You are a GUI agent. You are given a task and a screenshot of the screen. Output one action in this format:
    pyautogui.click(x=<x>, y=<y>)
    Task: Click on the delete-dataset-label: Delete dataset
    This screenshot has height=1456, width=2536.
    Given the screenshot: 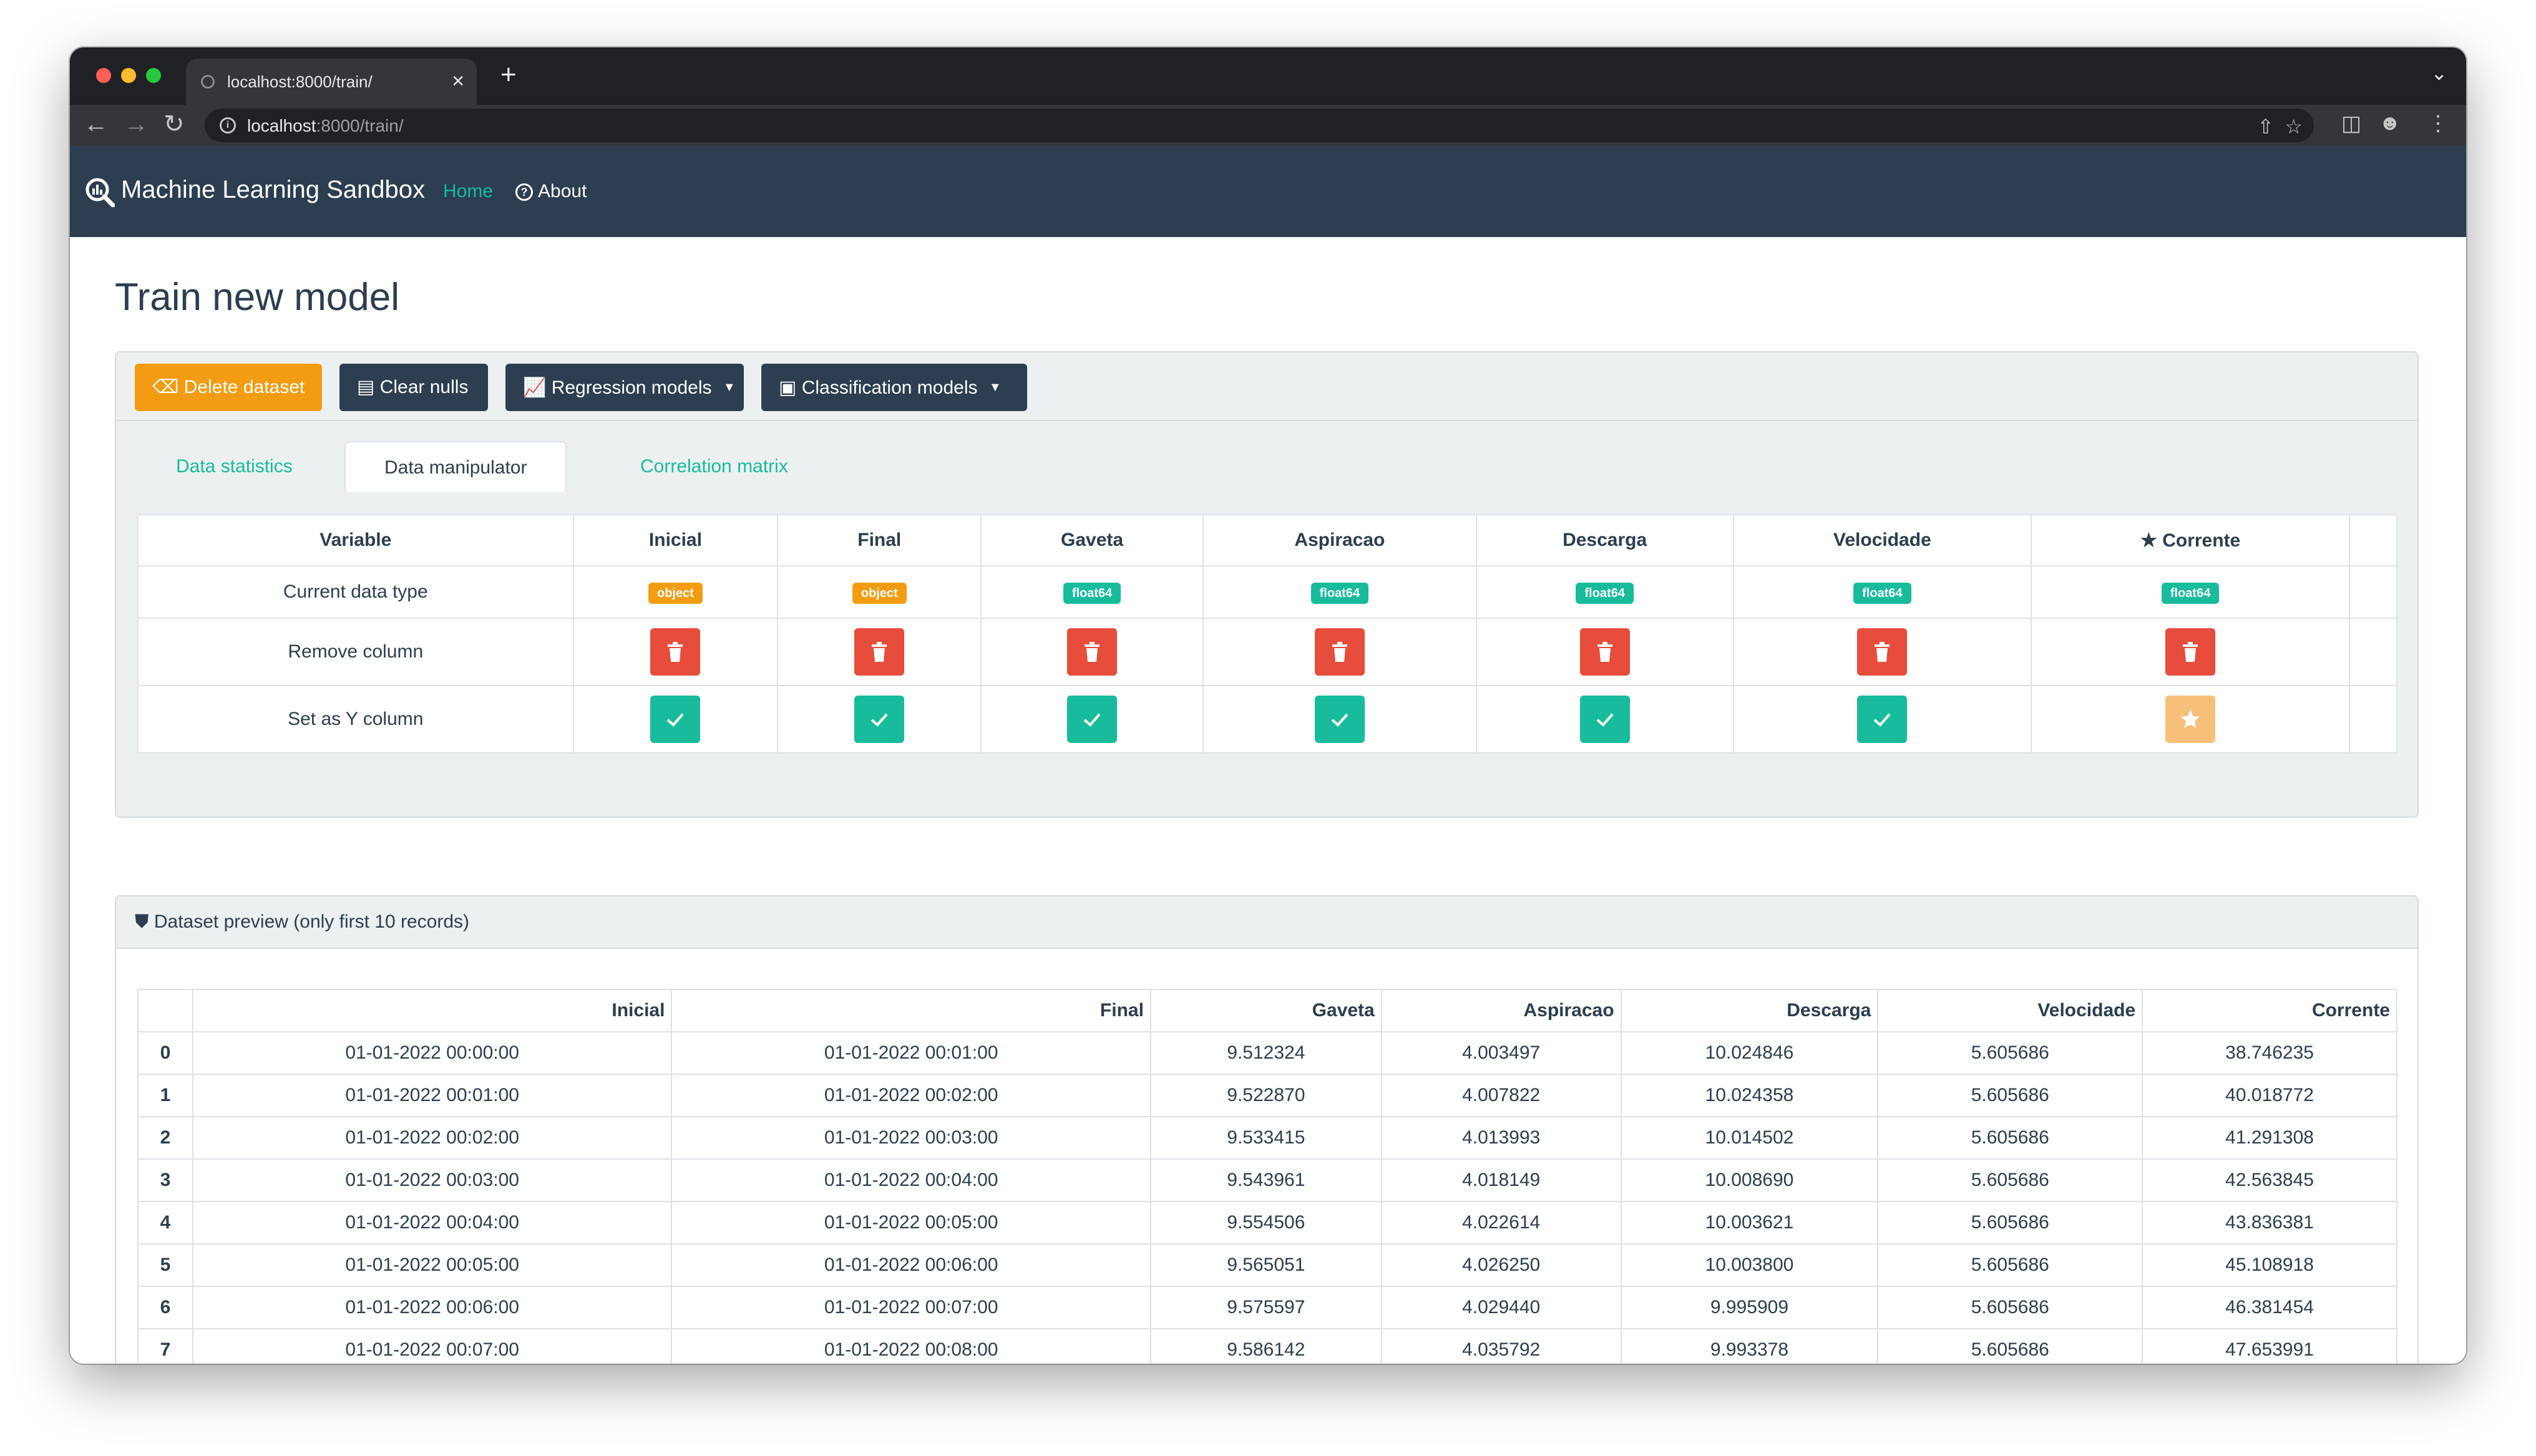 What is the action you would take?
    pyautogui.click(x=244, y=387)
    